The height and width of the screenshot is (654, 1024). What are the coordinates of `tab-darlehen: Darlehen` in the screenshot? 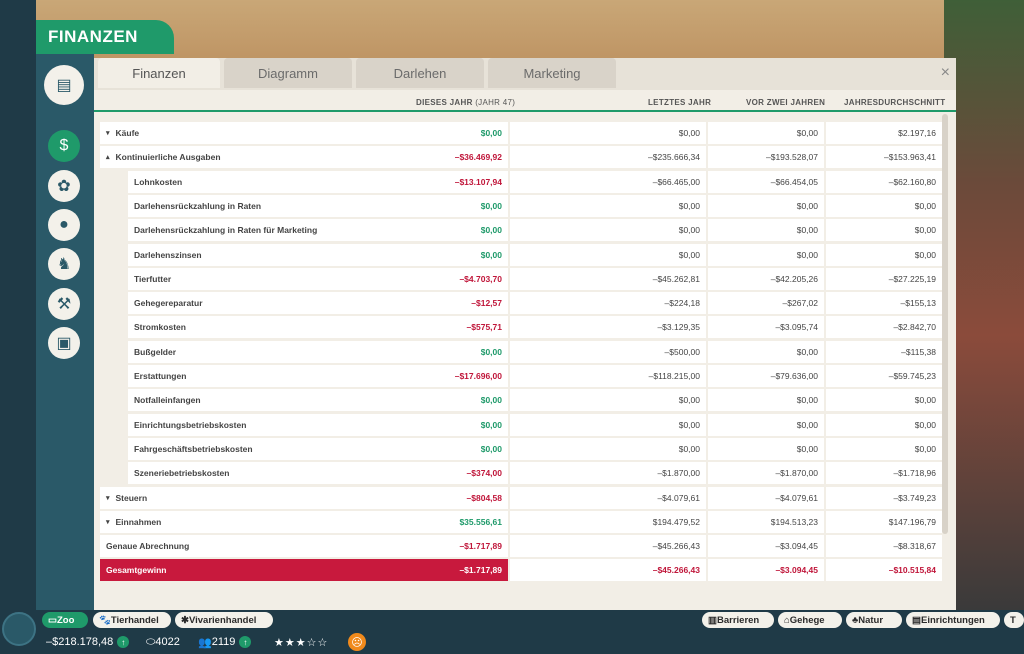 It's located at (420, 73).